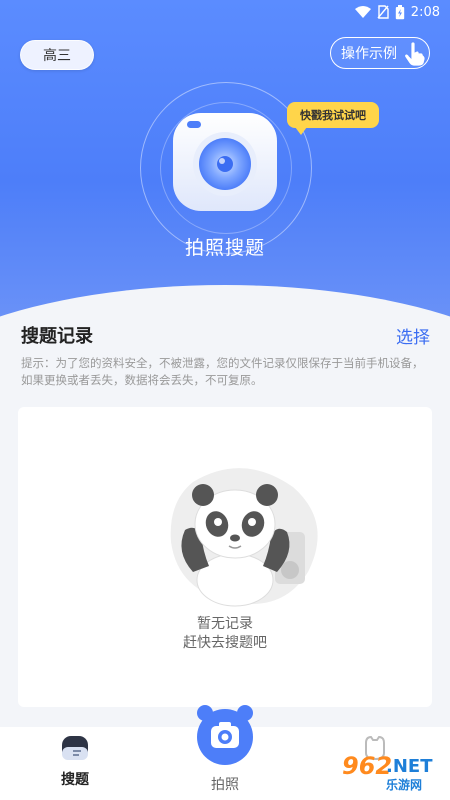 Image resolution: width=450 pixels, height=800 pixels. Describe the element at coordinates (425, 12) in the screenshot. I see `status-time: 2:08` at that location.